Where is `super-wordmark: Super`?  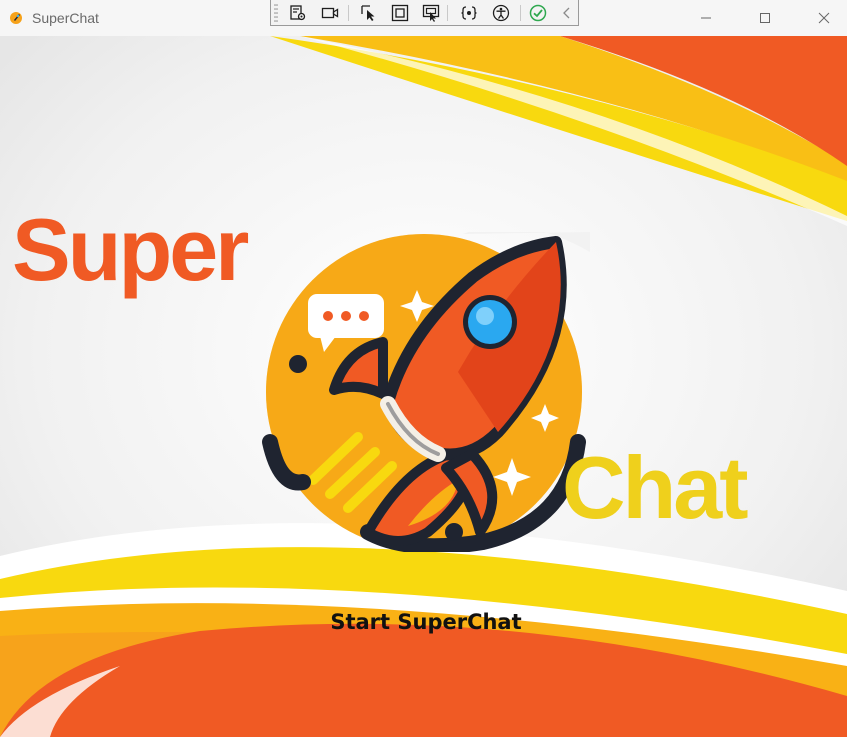 super-wordmark: Super is located at coordinates (130, 249).